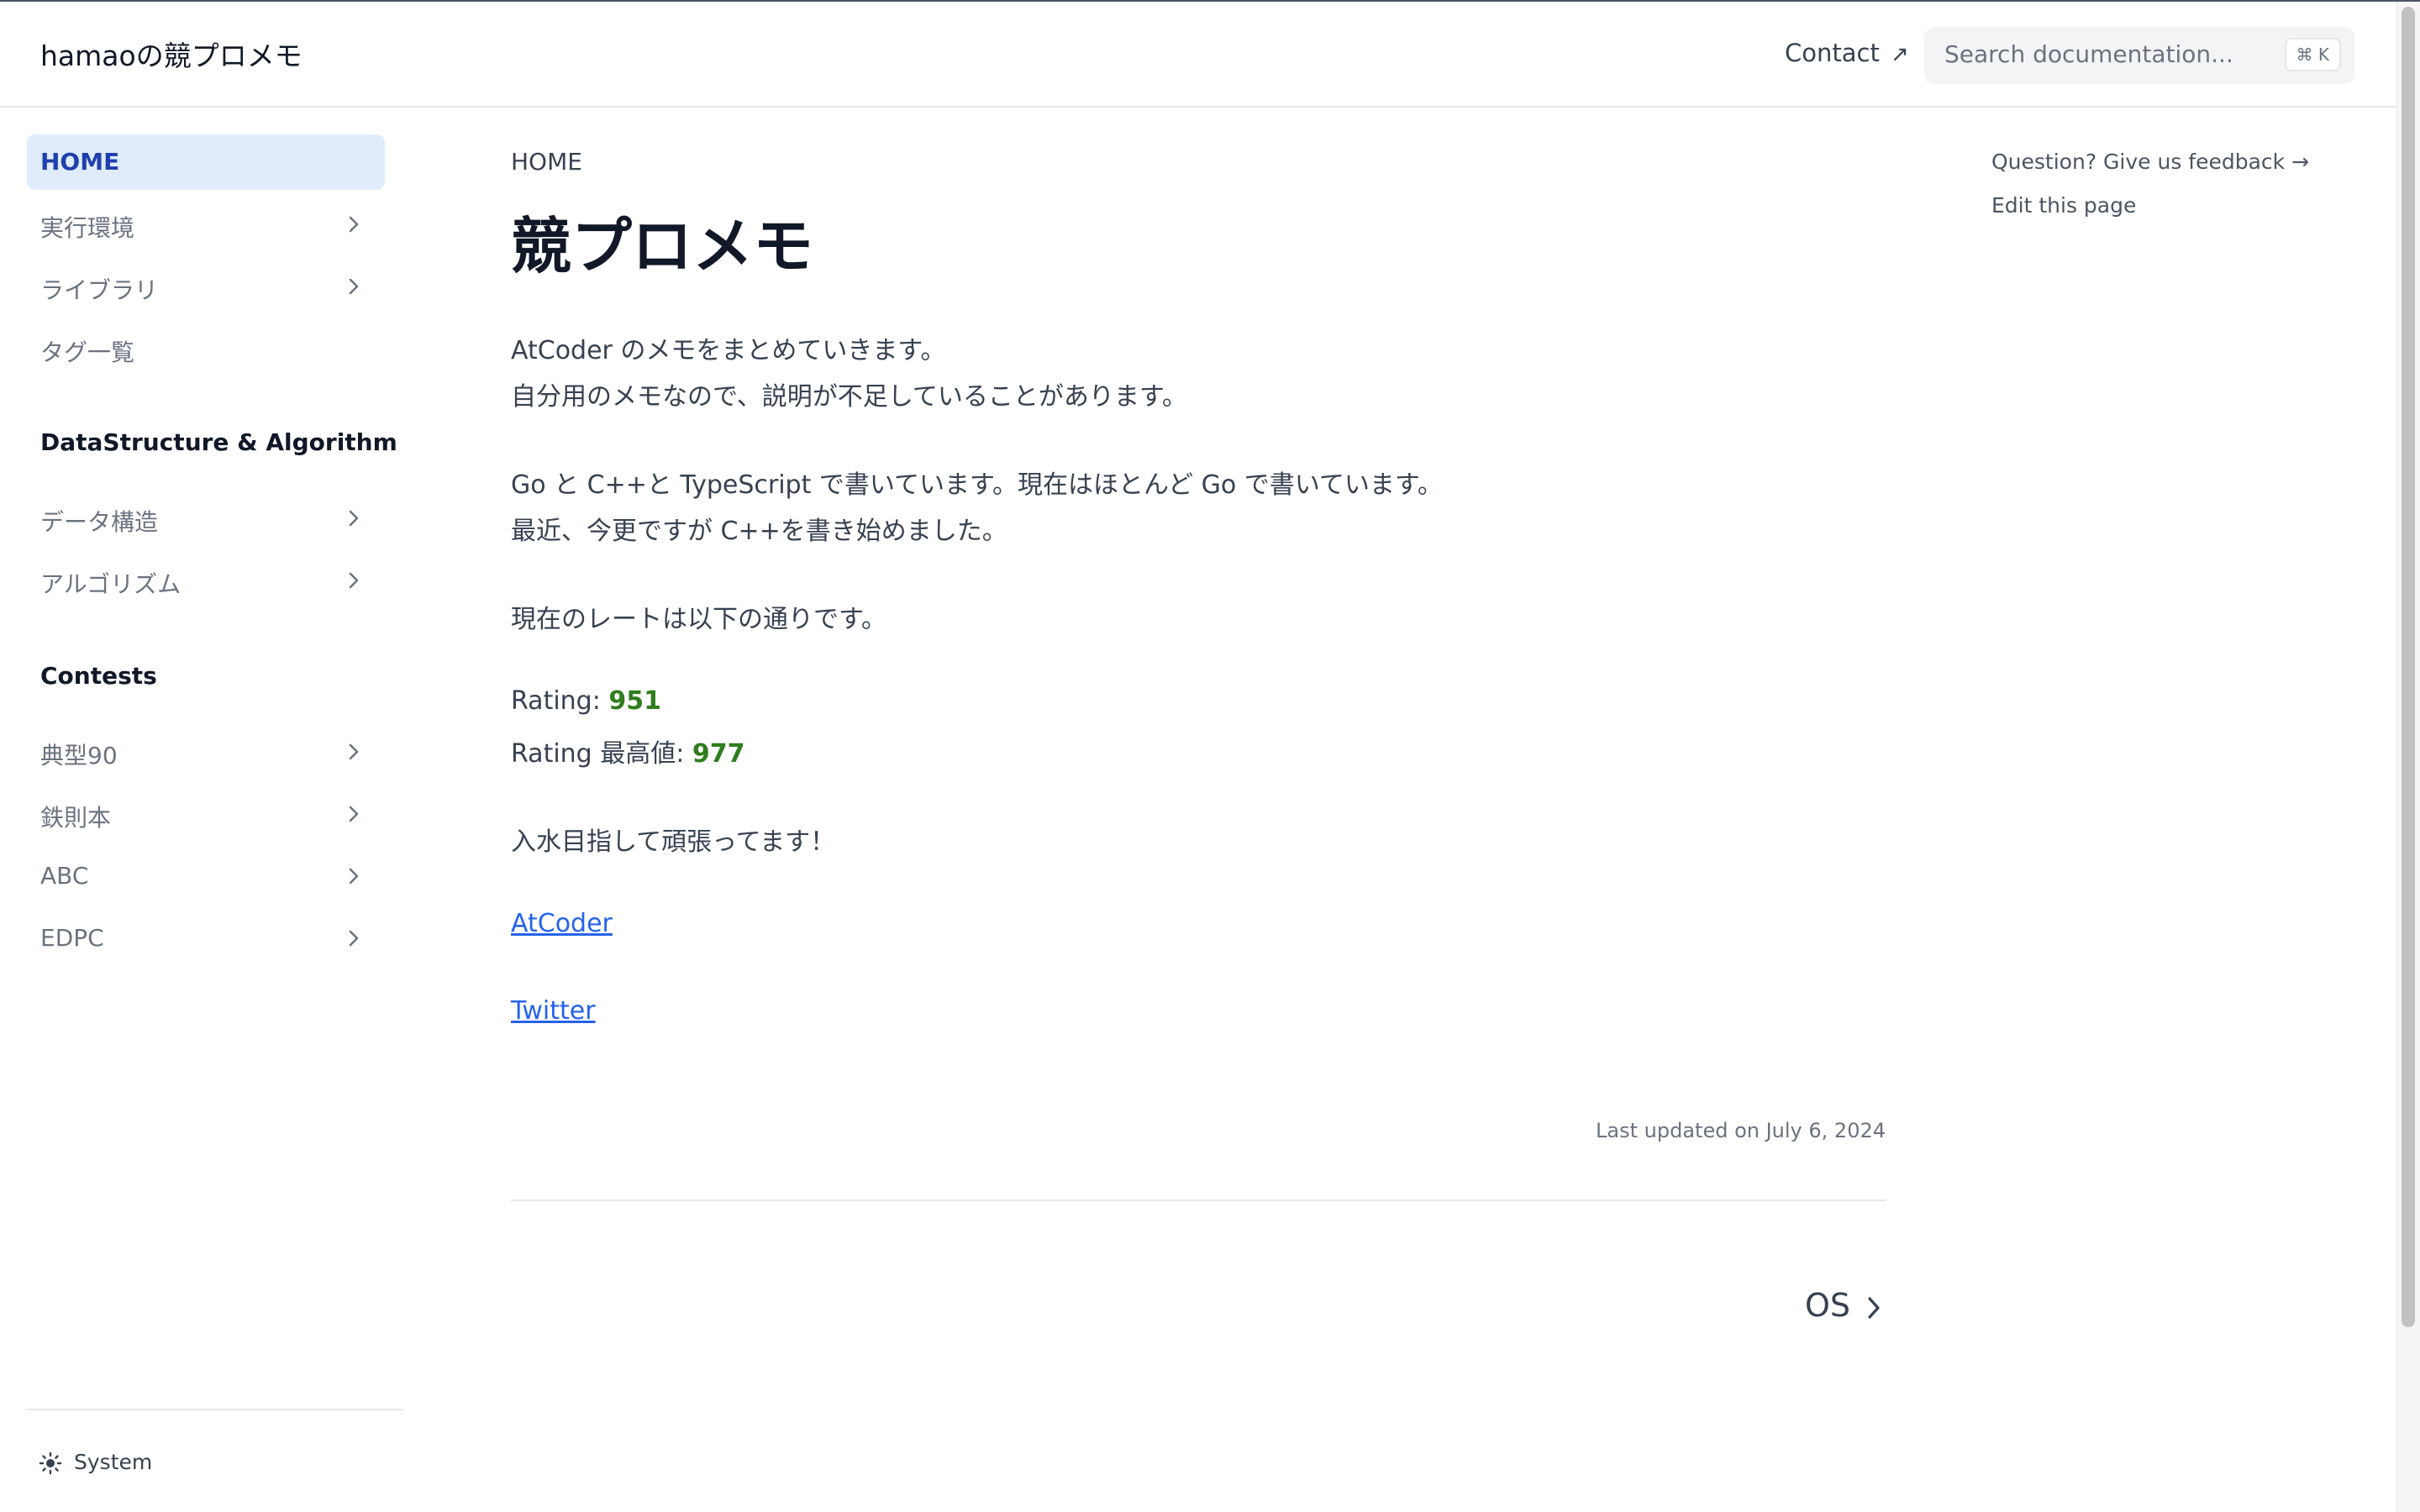 This screenshot has width=2420, height=1512. What do you see at coordinates (51, 1463) in the screenshot?
I see `sun-icon` at bounding box center [51, 1463].